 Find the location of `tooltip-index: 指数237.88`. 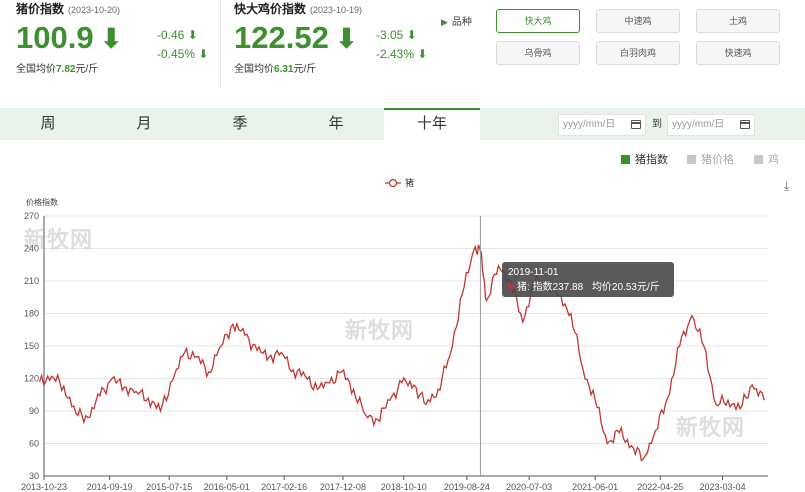

tooltip-index: 指数237.88 is located at coordinates (558, 287).